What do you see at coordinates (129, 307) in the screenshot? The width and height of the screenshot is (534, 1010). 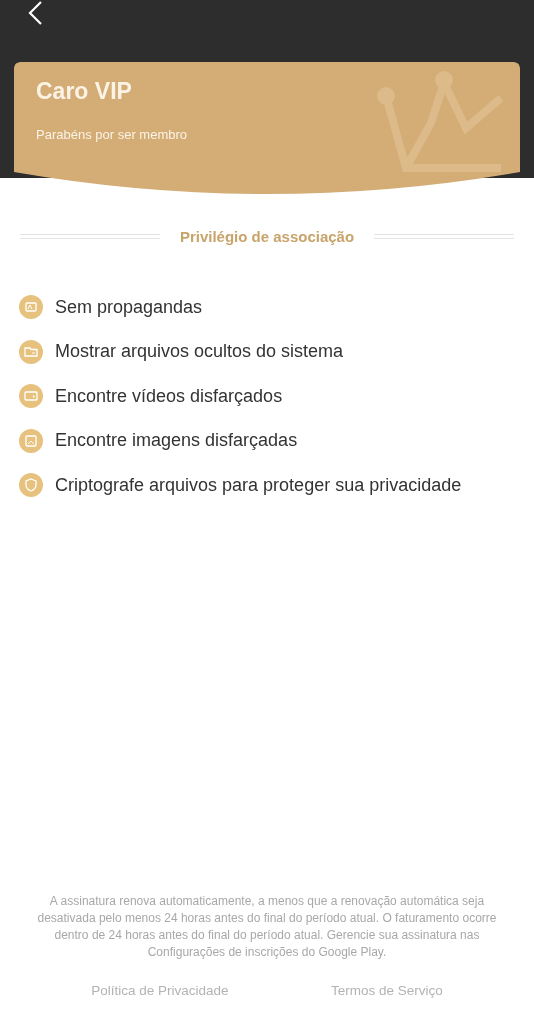 I see `feature-label: Sem propagandas` at bounding box center [129, 307].